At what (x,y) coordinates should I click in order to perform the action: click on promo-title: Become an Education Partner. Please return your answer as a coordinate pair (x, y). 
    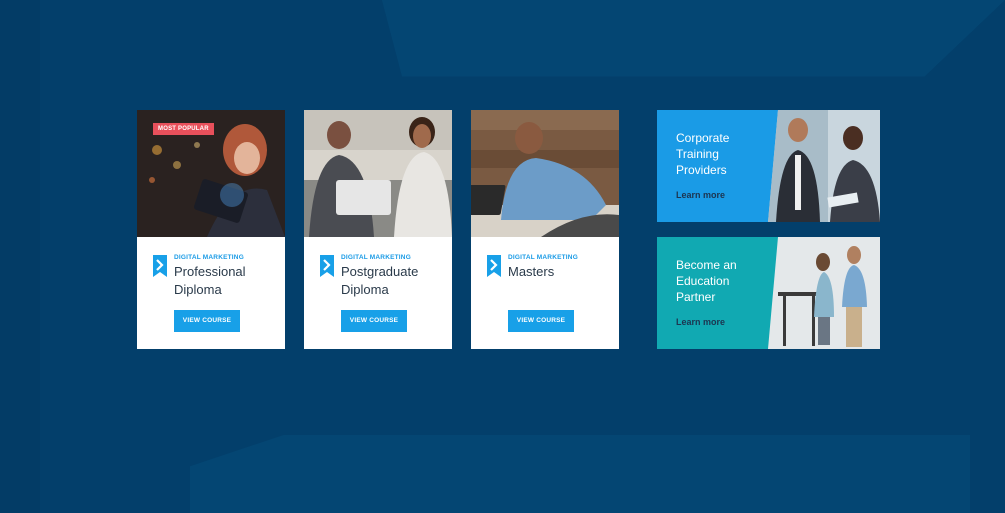
    Looking at the image, I should click on (706, 281).